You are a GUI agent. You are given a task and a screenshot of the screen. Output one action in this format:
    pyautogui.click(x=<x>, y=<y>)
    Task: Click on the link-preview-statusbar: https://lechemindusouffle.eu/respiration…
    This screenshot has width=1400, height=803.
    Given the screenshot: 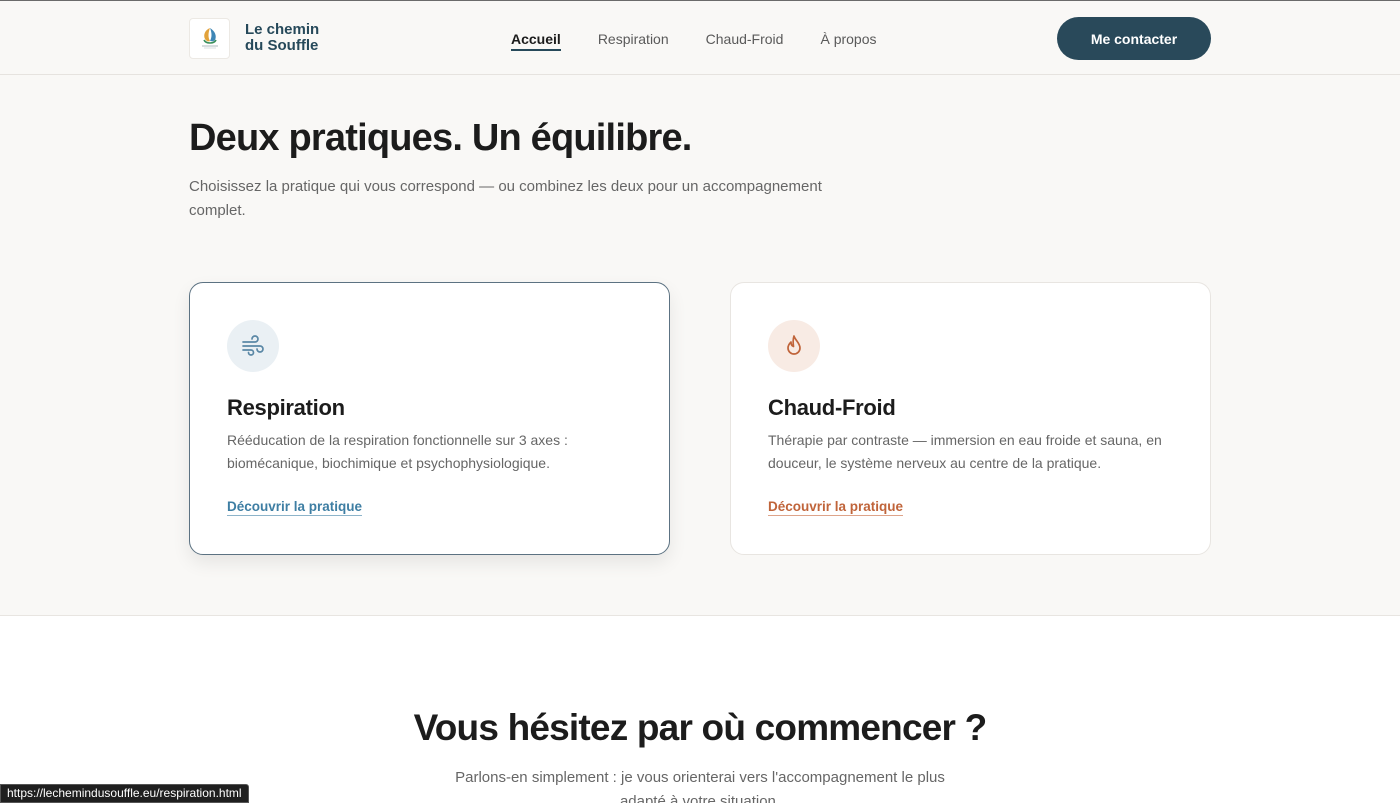 What is the action you would take?
    pyautogui.click(x=124, y=793)
    